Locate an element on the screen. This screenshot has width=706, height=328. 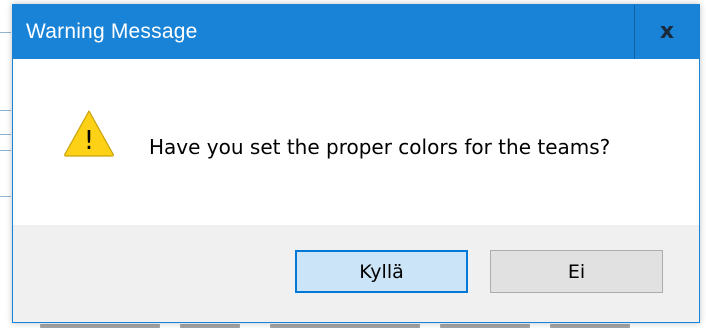
close-button: x is located at coordinates (666, 32).